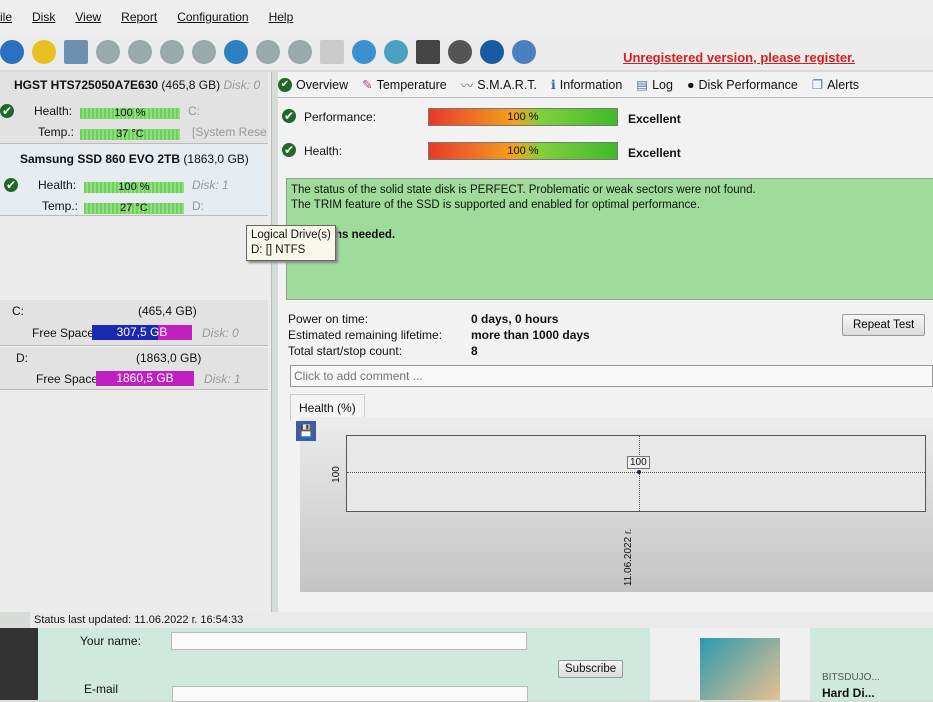 The image size is (933, 702). What do you see at coordinates (654, 153) in the screenshot?
I see `health-rating: Excellent` at bounding box center [654, 153].